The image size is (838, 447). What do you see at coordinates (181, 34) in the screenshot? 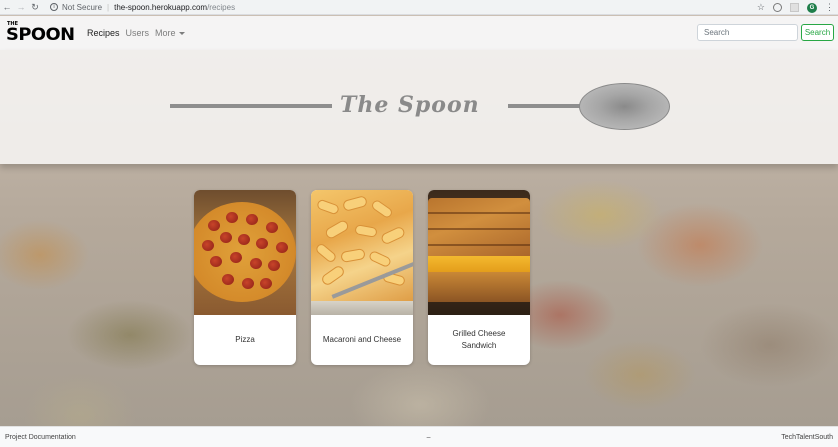
I see `caret-down-icon` at bounding box center [181, 34].